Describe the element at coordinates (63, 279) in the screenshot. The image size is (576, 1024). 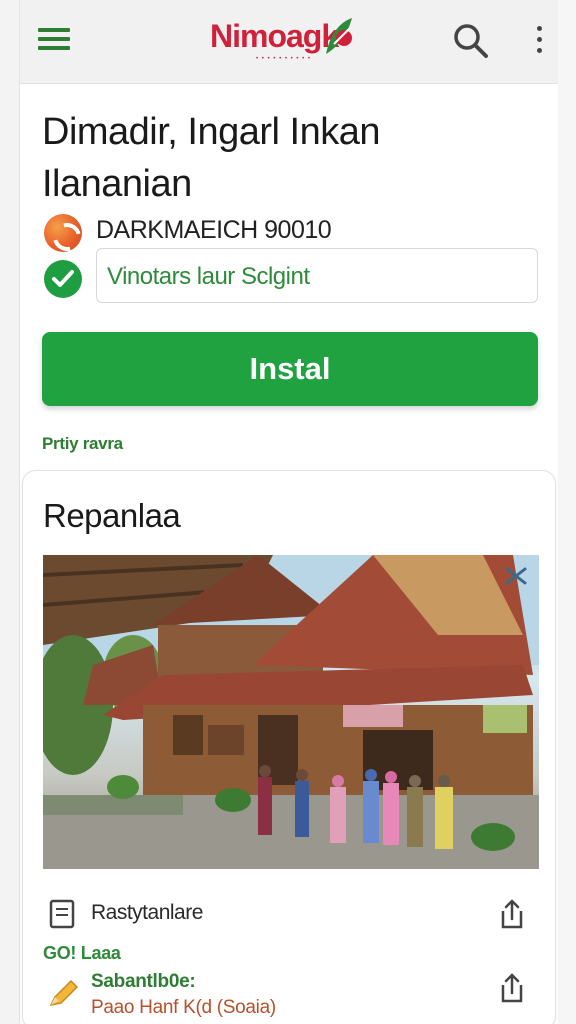
I see `verified-check-icon` at that location.